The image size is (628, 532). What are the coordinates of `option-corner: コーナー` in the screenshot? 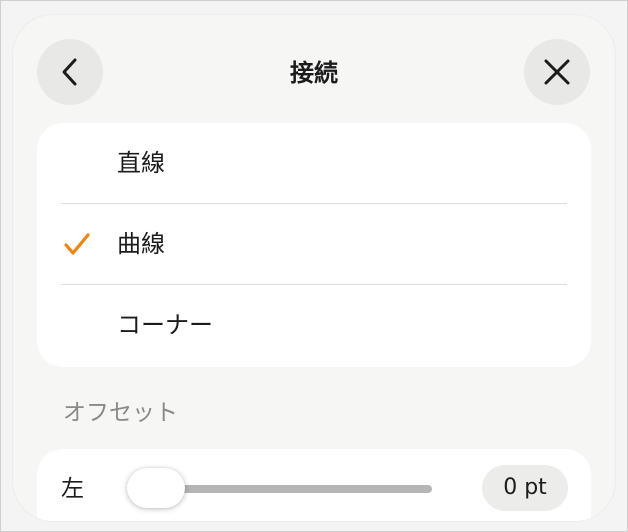 It's located at (314, 325).